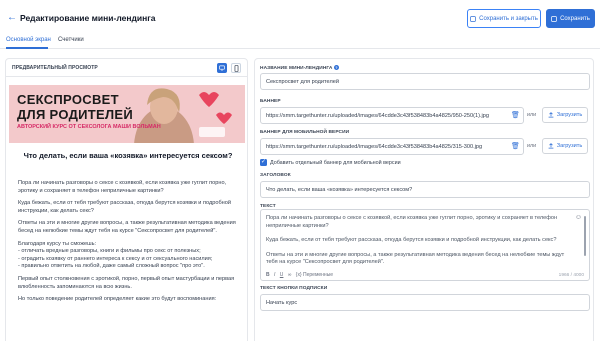 Image resolution: width=600 pixels, height=341 pixels. What do you see at coordinates (585, 236) in the screenshot?
I see `editor-scrollbar` at bounding box center [585, 236].